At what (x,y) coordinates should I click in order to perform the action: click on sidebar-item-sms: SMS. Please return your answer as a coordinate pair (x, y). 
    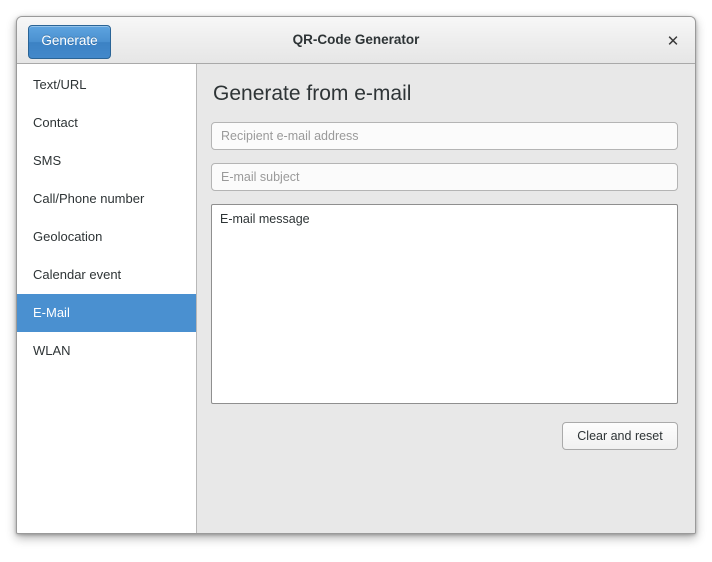
    Looking at the image, I should click on (106, 161).